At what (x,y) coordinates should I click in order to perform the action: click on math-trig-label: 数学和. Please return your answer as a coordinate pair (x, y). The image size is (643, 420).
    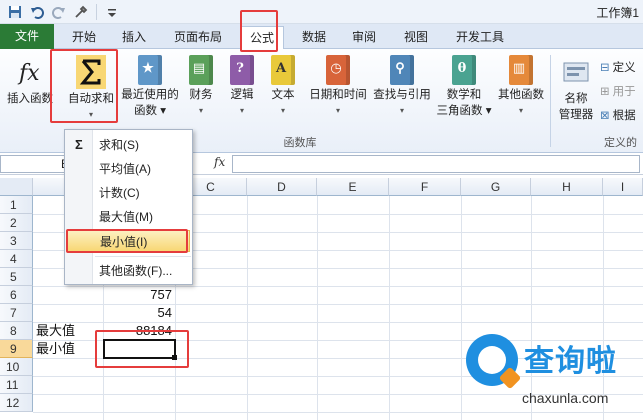
    Looking at the image, I should click on (464, 95).